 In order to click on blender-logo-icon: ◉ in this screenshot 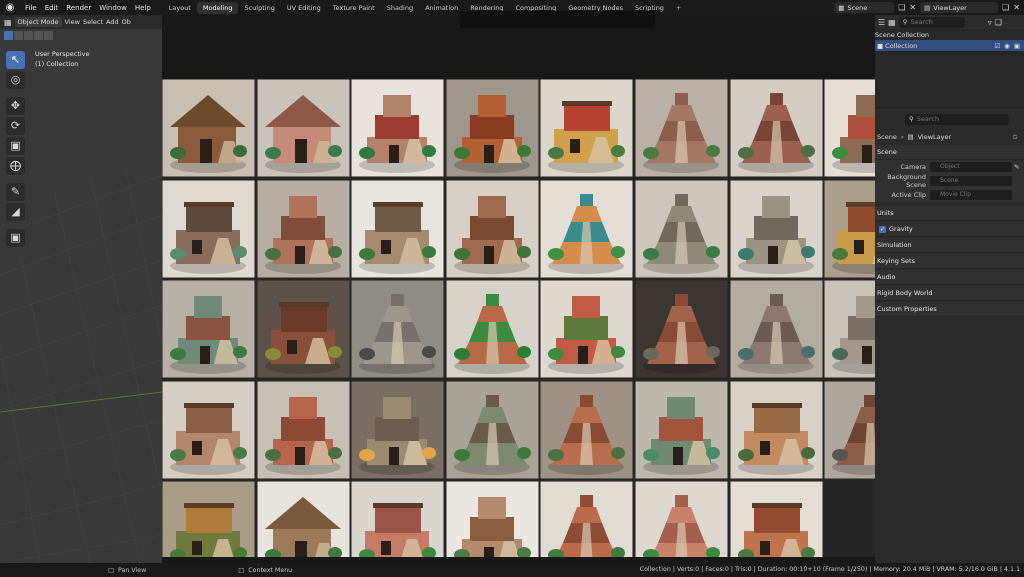, I will do `click(10, 8)`.